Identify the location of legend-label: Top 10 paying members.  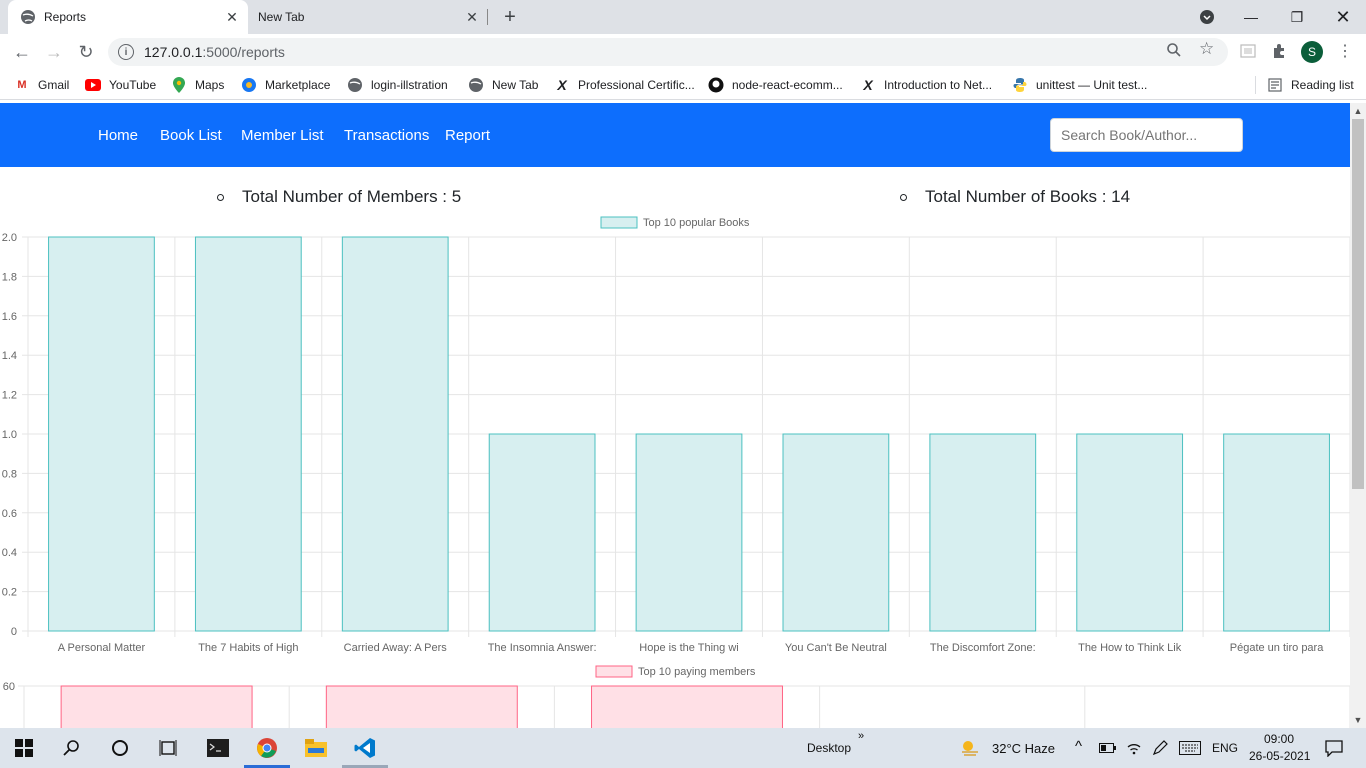
(697, 672).